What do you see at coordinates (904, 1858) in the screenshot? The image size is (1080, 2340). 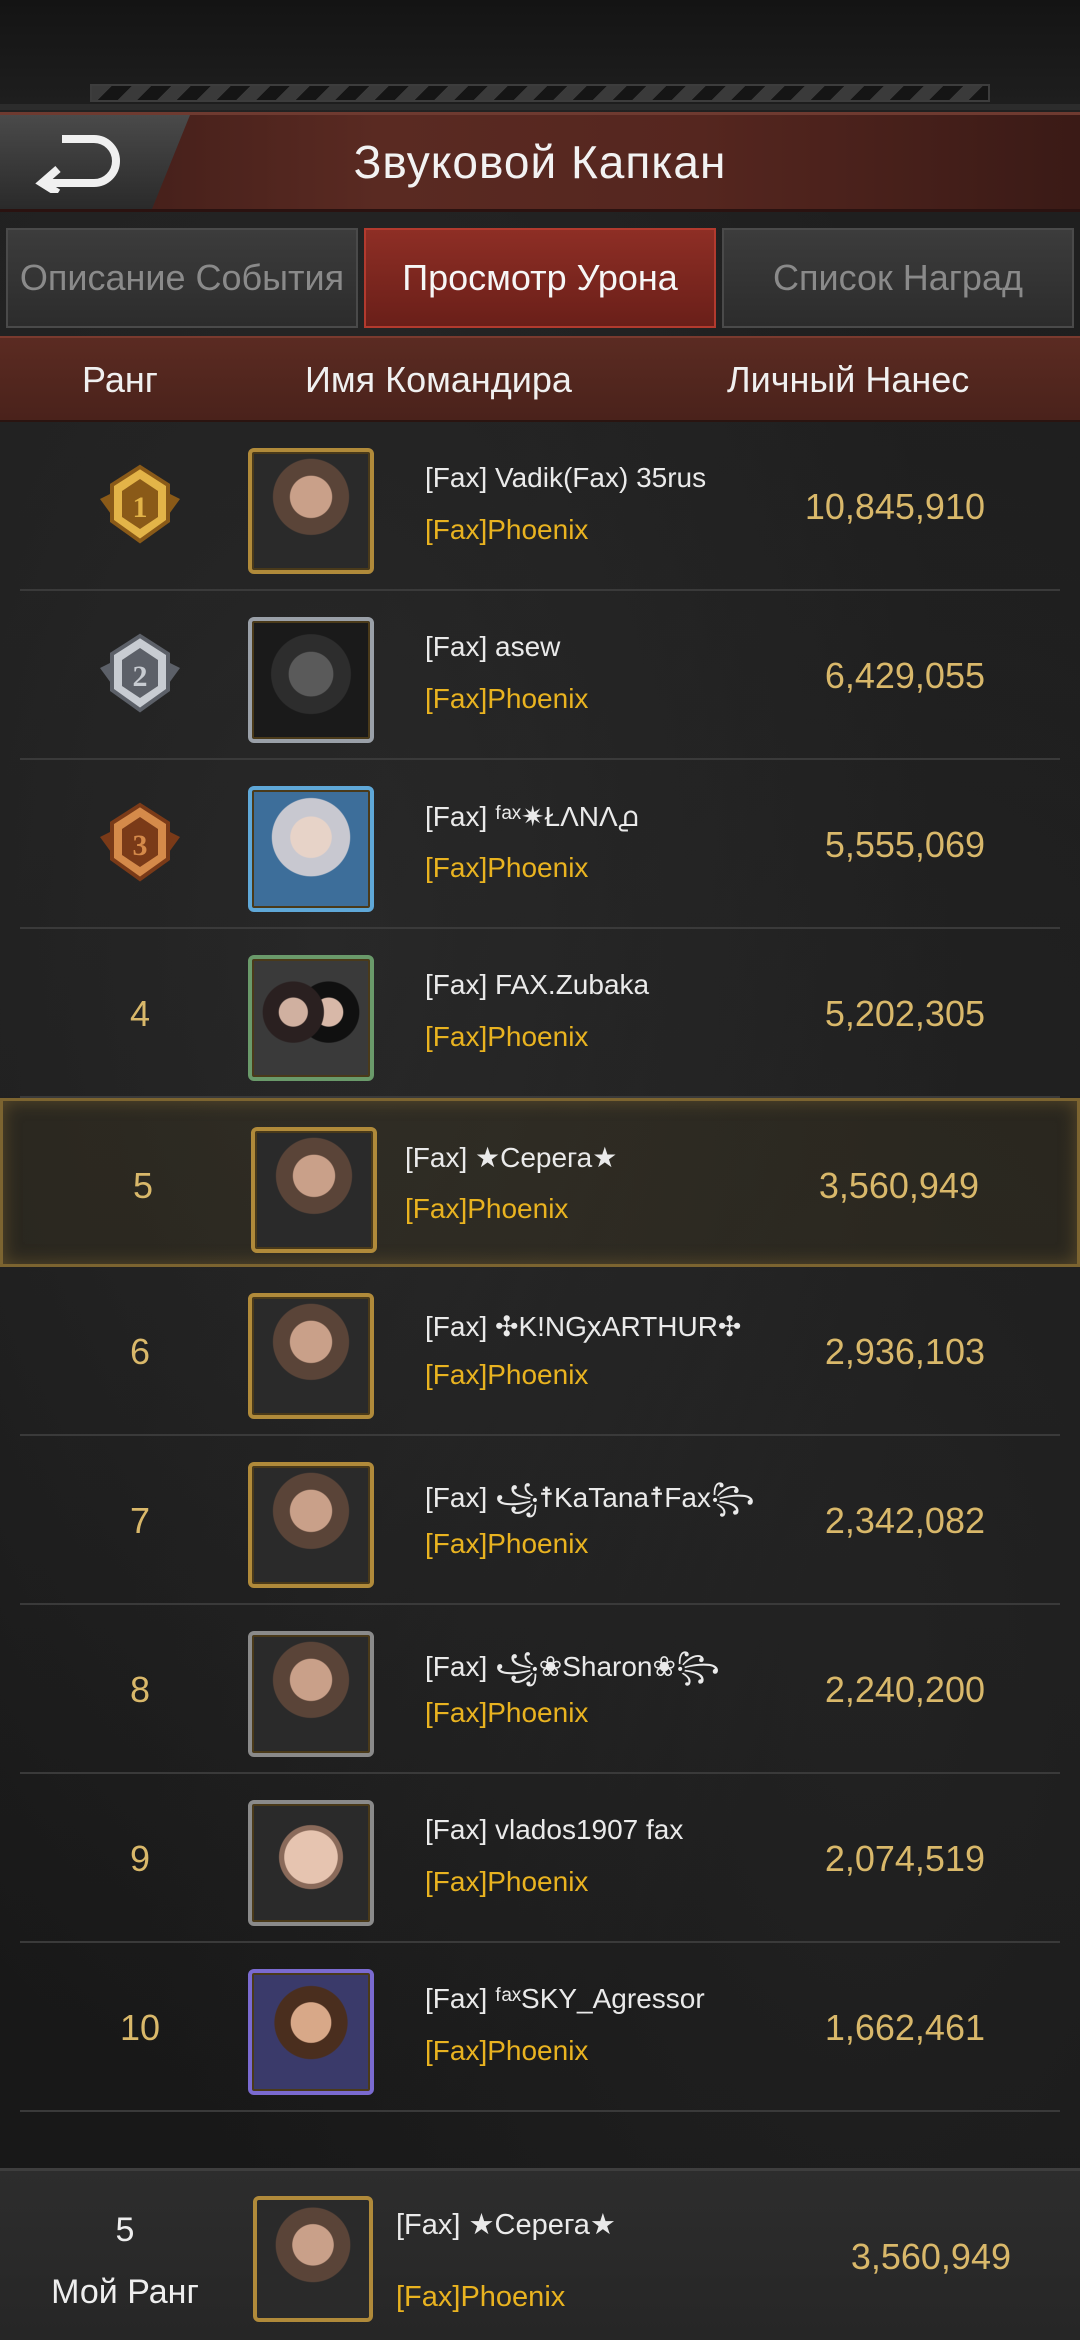 I see `damage-value: 2,074,519` at bounding box center [904, 1858].